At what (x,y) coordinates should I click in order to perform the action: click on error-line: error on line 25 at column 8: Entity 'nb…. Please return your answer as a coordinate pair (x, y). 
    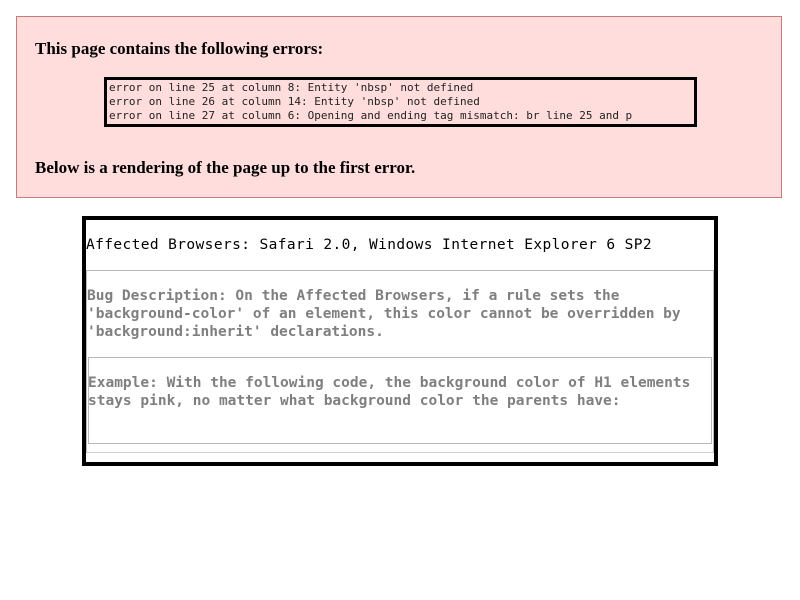
    Looking at the image, I should click on (291, 87).